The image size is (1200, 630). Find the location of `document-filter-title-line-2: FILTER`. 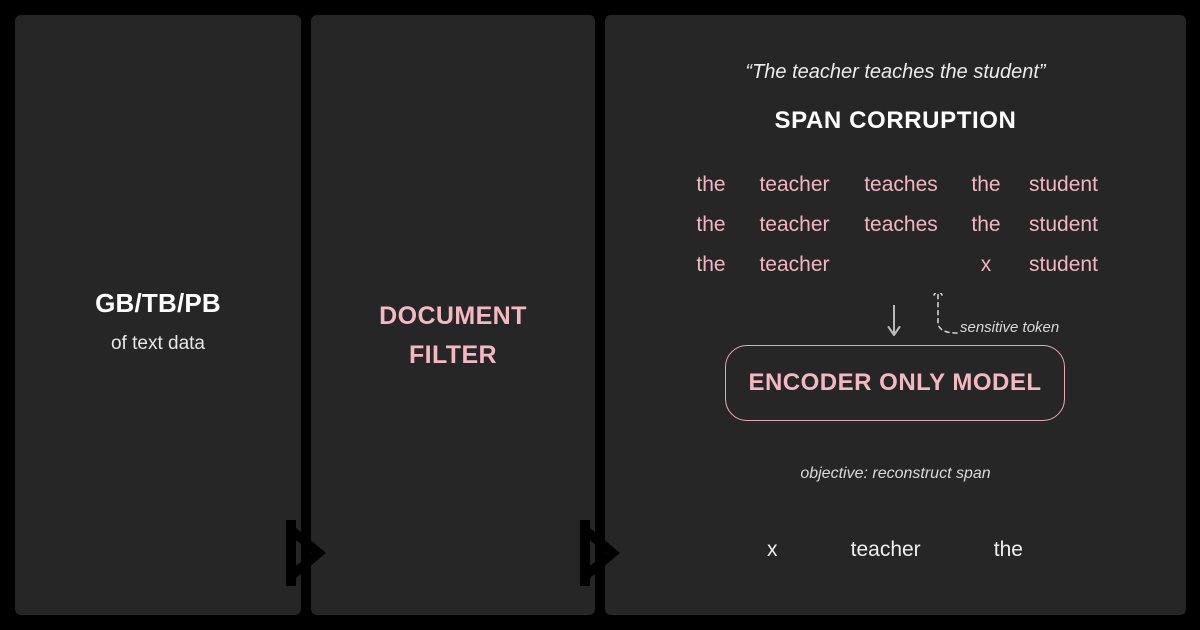

document-filter-title-line-2: FILTER is located at coordinates (453, 354).